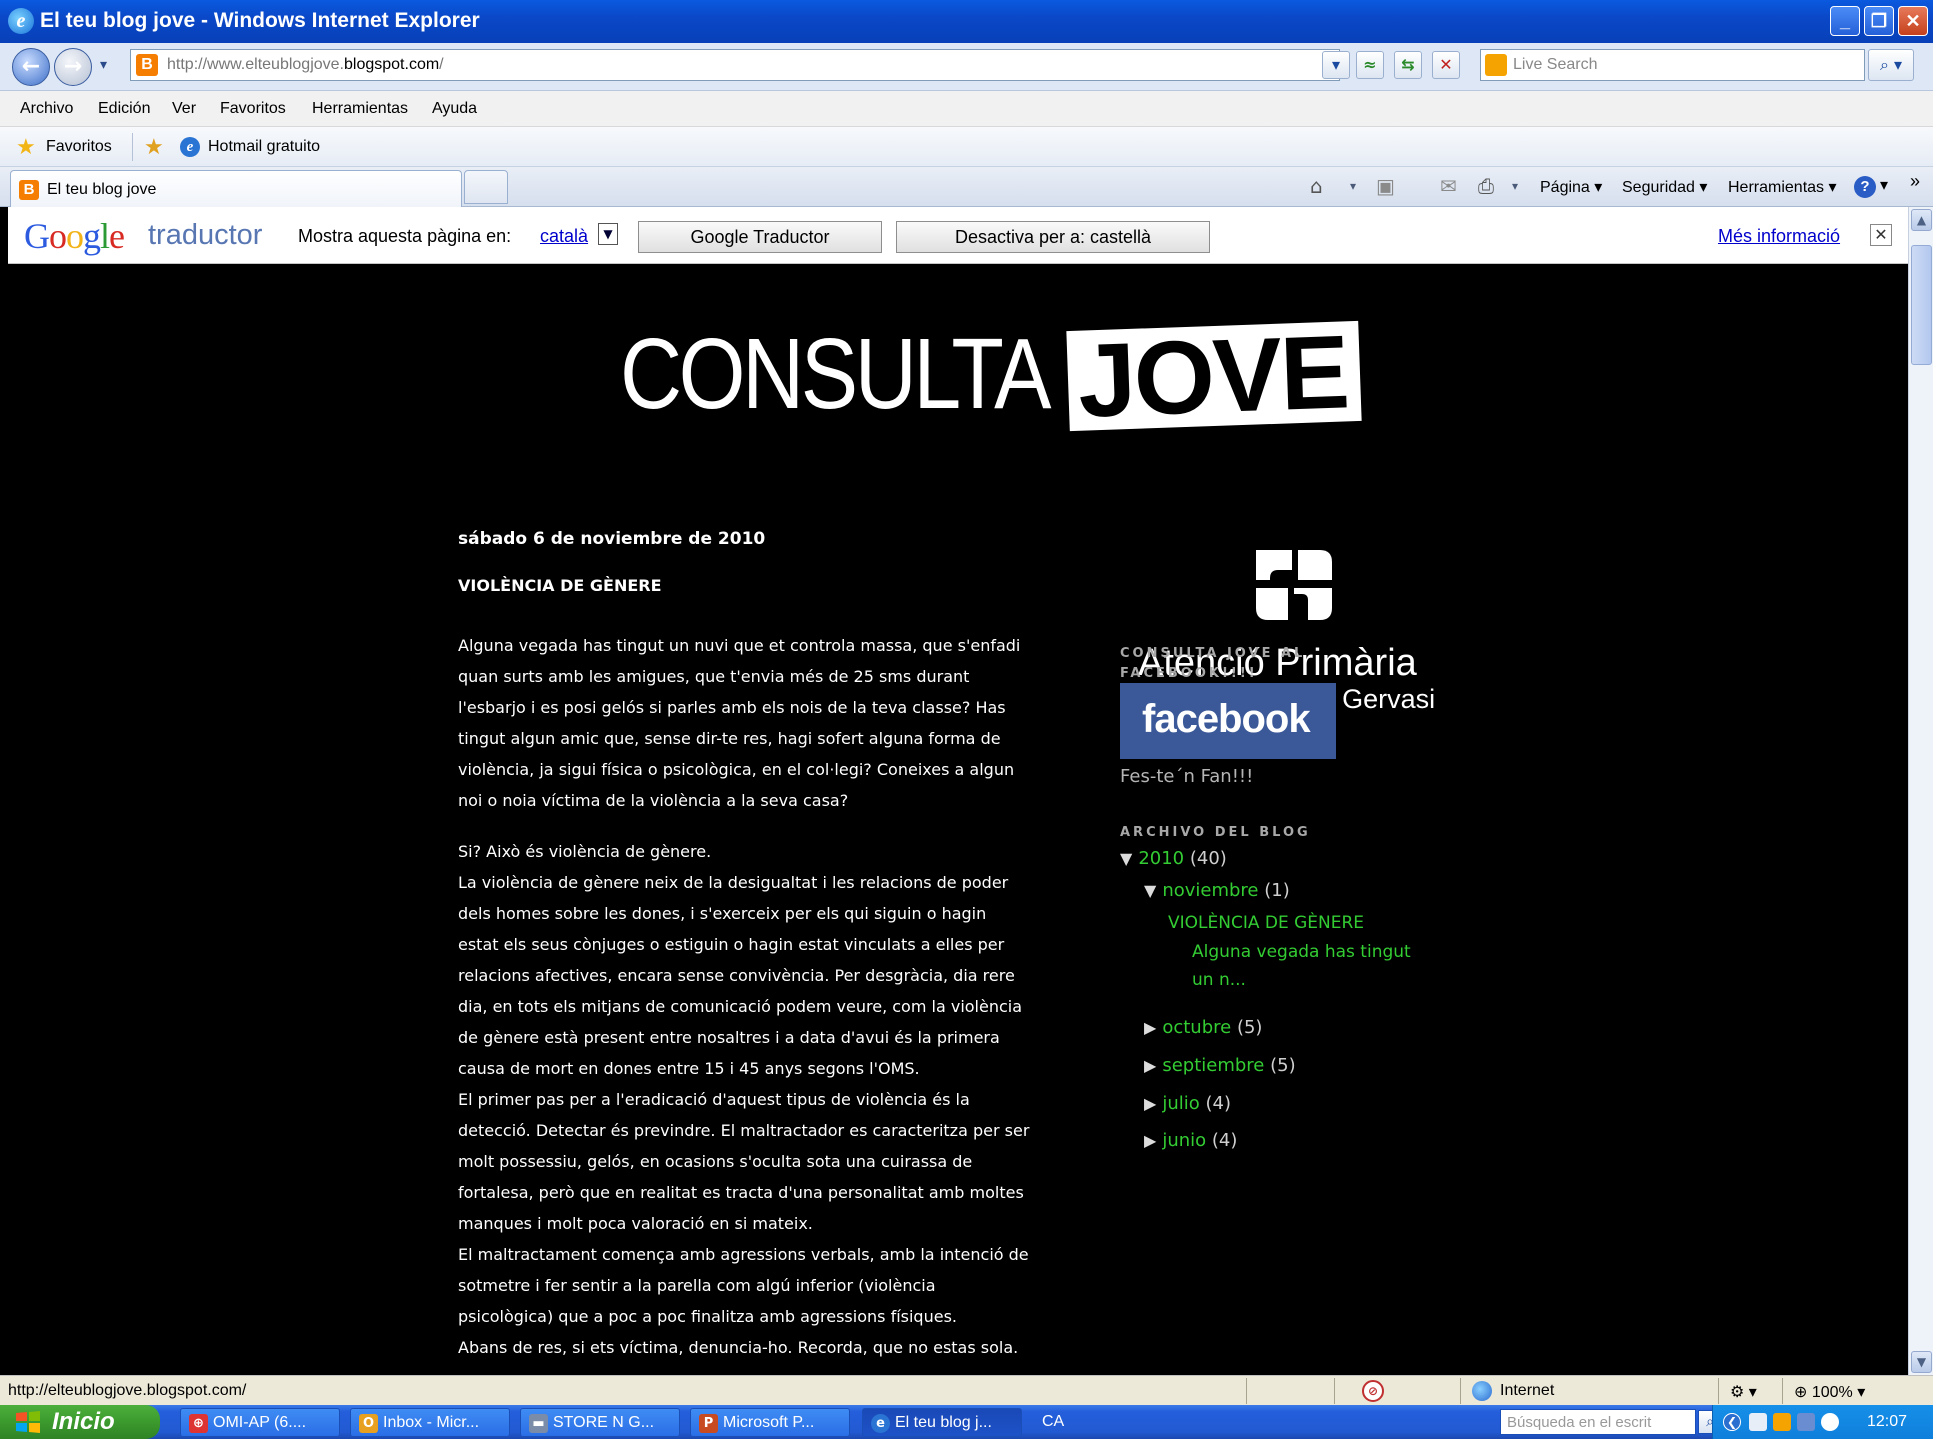 Image resolution: width=1933 pixels, height=1439 pixels. What do you see at coordinates (31, 67) in the screenshot?
I see `back-button: ←` at bounding box center [31, 67].